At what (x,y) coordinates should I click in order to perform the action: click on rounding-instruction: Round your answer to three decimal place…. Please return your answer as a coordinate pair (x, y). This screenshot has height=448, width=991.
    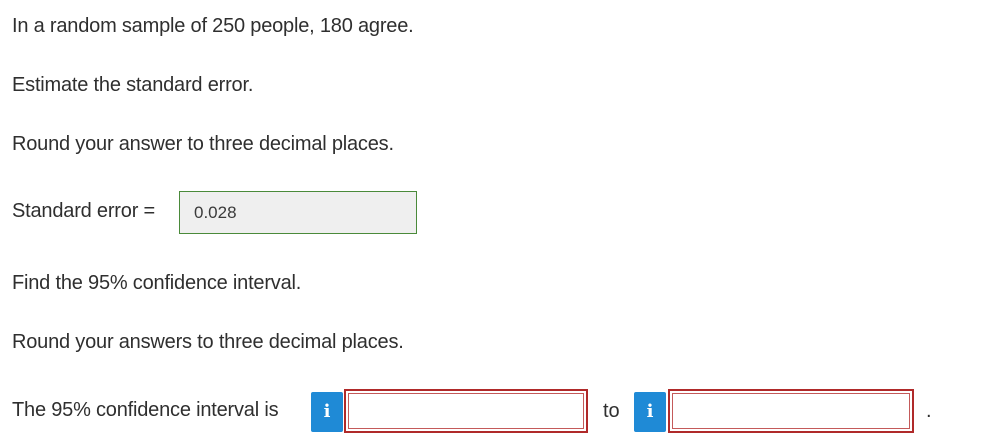
    Looking at the image, I should click on (203, 144).